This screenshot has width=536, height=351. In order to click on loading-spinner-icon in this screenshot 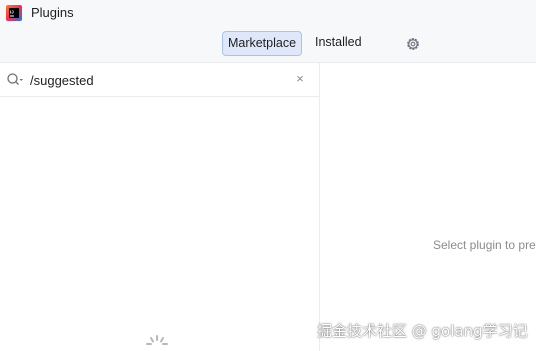, I will do `click(157, 340)`.